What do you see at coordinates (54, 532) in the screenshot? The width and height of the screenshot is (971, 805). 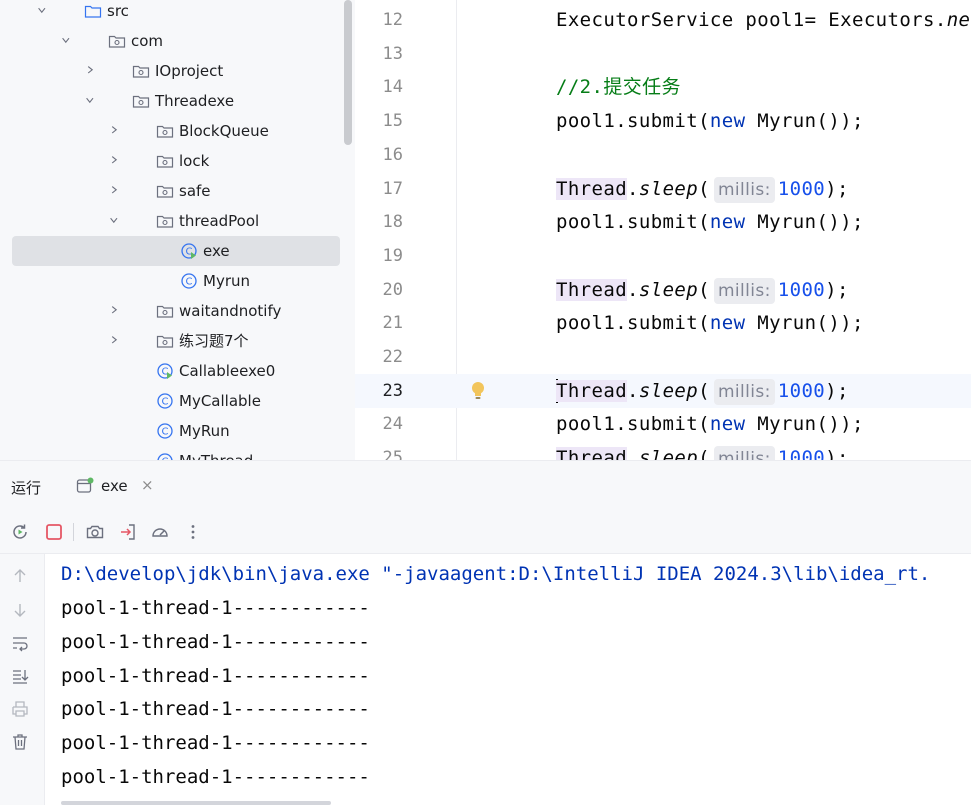 I see `stop-icon` at bounding box center [54, 532].